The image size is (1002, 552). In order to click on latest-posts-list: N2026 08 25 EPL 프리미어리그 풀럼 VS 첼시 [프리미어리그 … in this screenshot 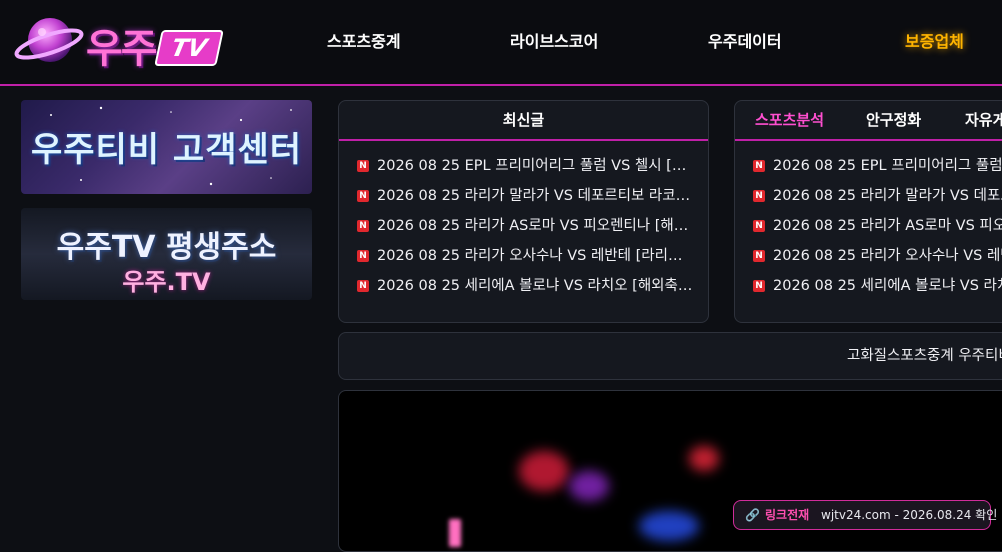, I will do `click(526, 226)`.